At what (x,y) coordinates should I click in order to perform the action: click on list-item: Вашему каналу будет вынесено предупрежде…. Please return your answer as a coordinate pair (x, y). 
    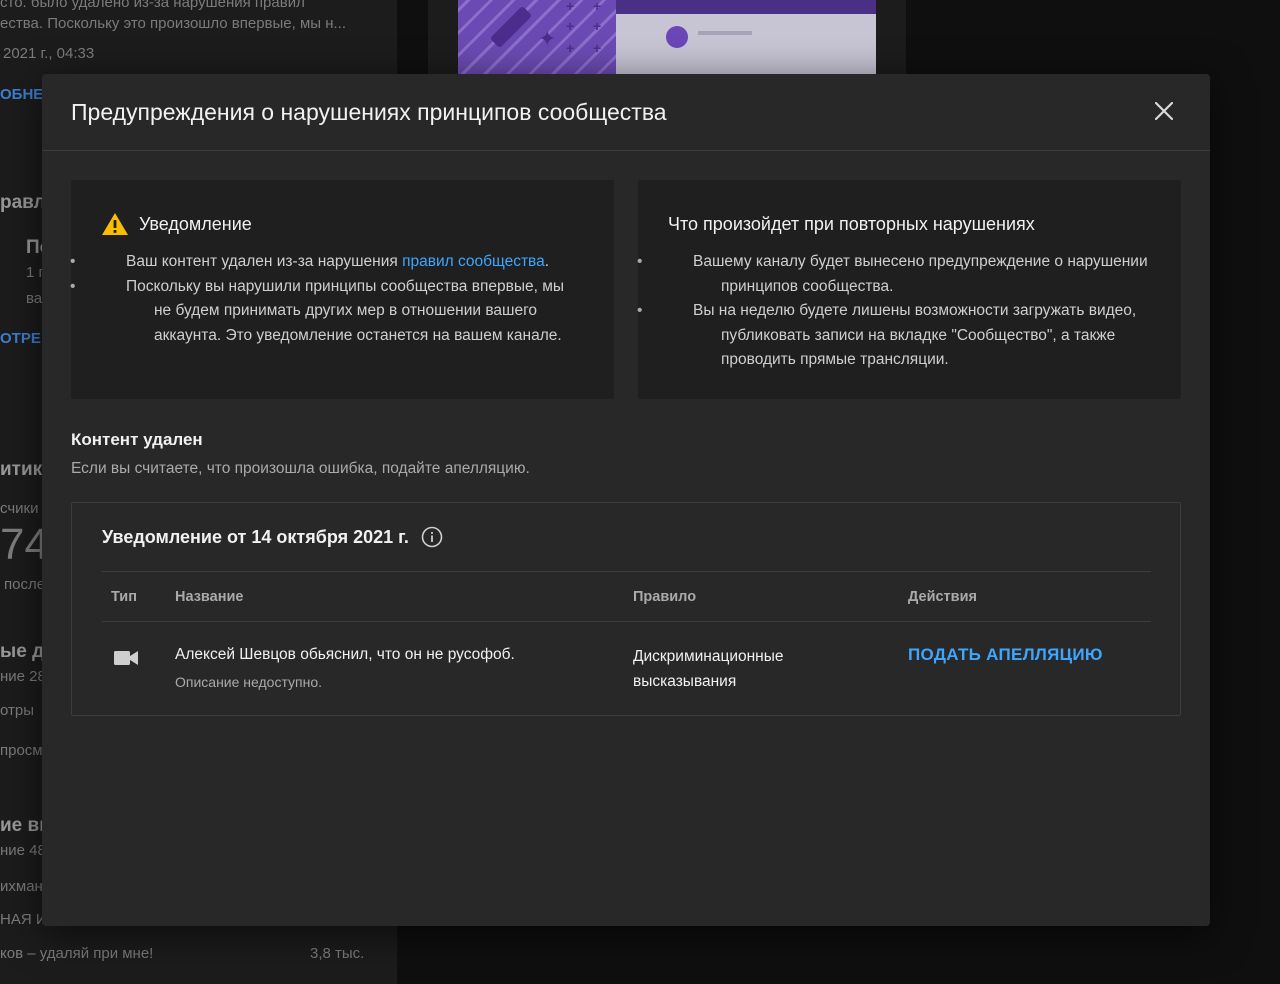
    Looking at the image, I should click on (909, 274).